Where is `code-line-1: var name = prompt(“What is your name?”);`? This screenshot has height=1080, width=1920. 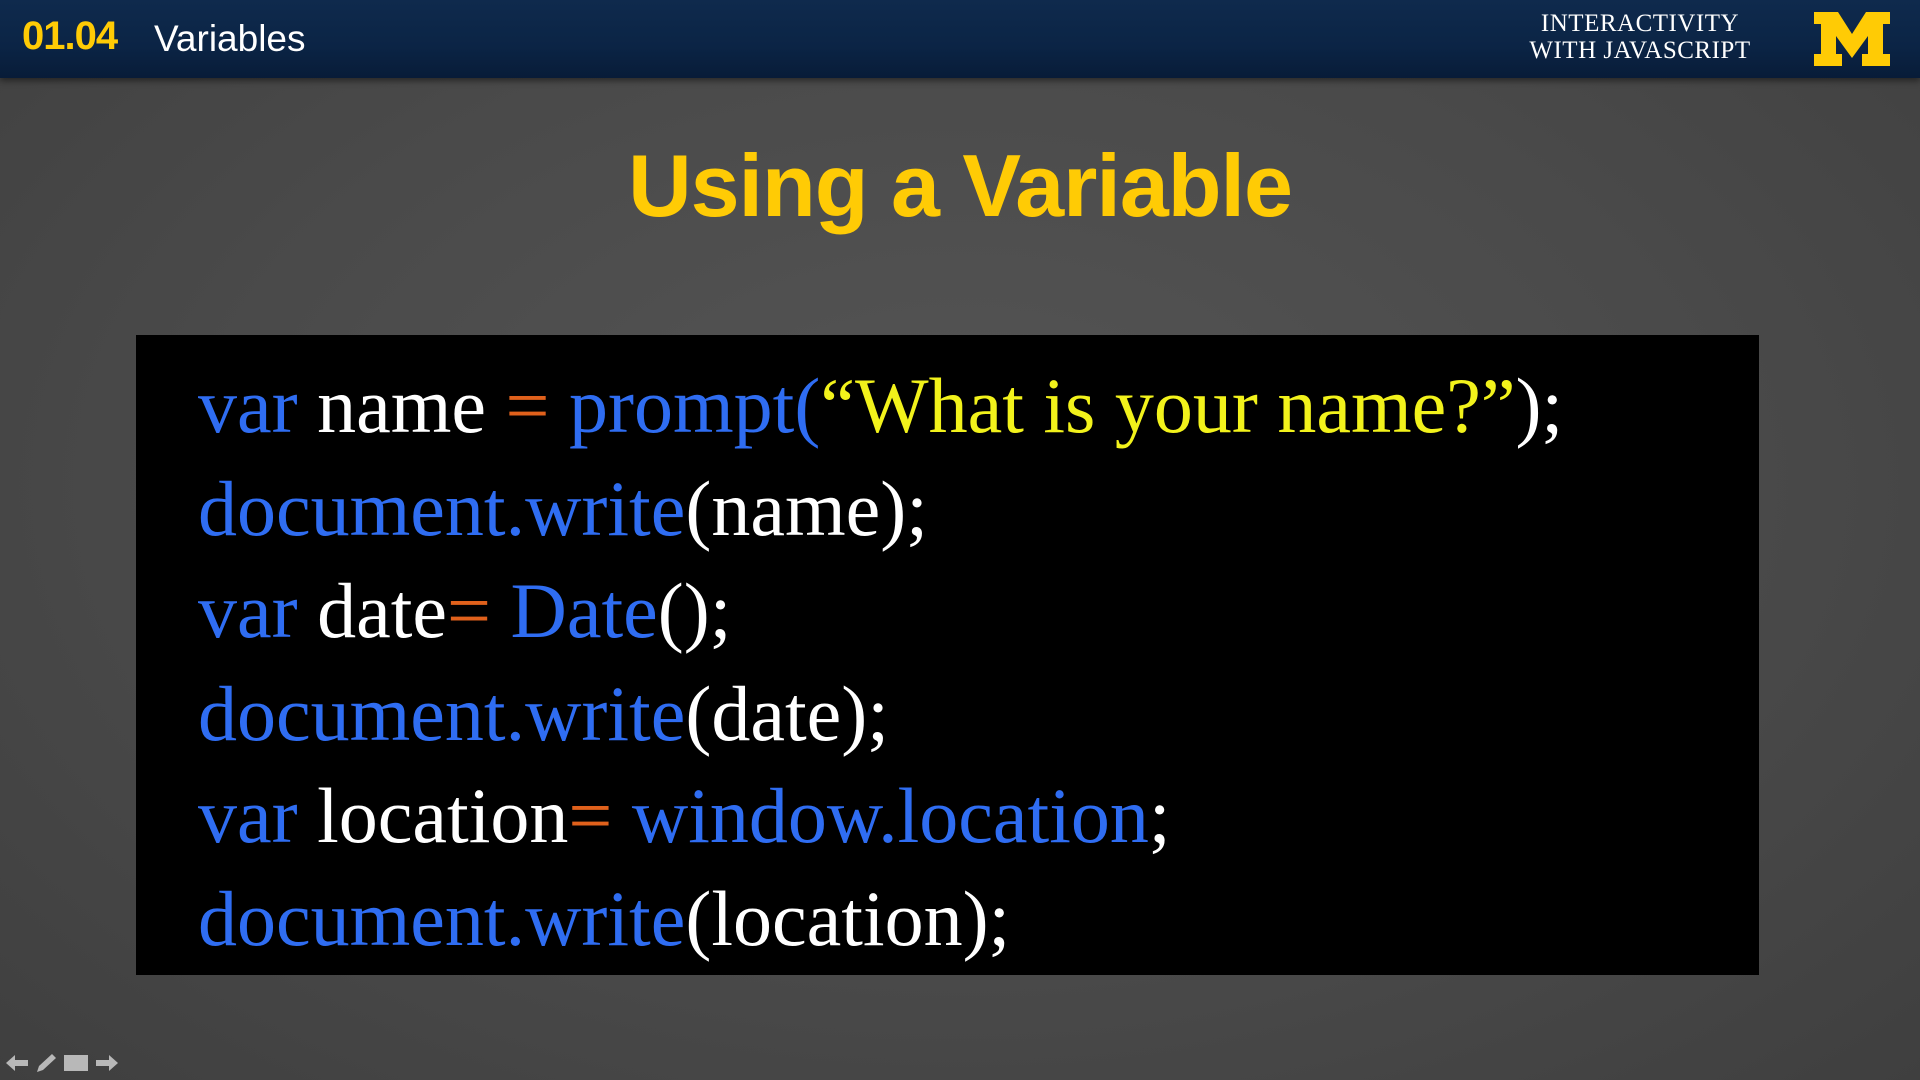 code-line-1: var name = prompt(“What is your name?”); is located at coordinates (880, 406).